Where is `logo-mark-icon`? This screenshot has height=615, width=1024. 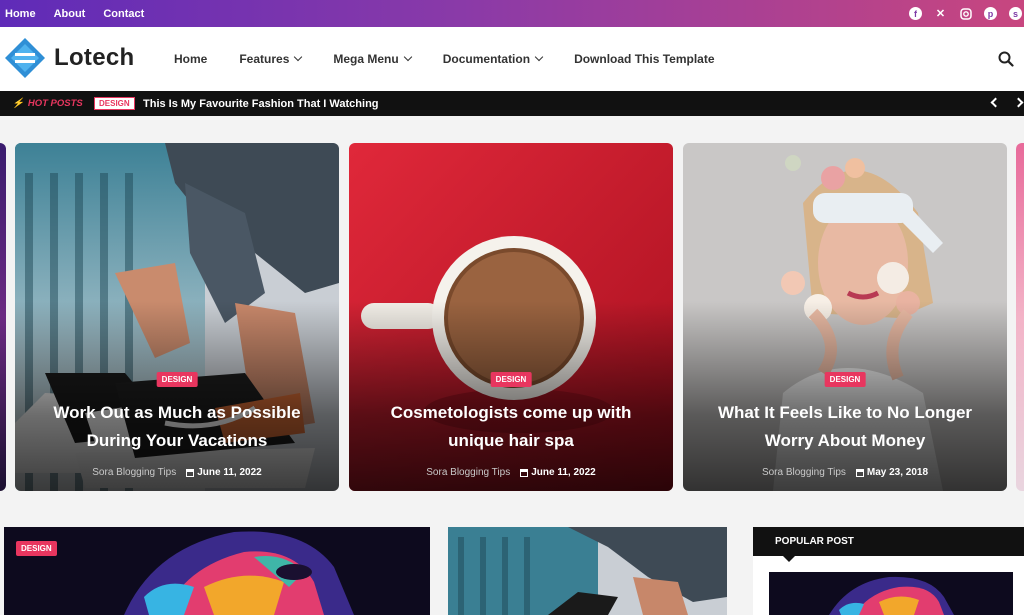
logo-mark-icon is located at coordinates (25, 58).